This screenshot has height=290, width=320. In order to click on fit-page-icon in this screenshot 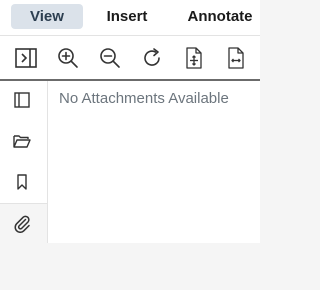, I will do `click(194, 58)`.